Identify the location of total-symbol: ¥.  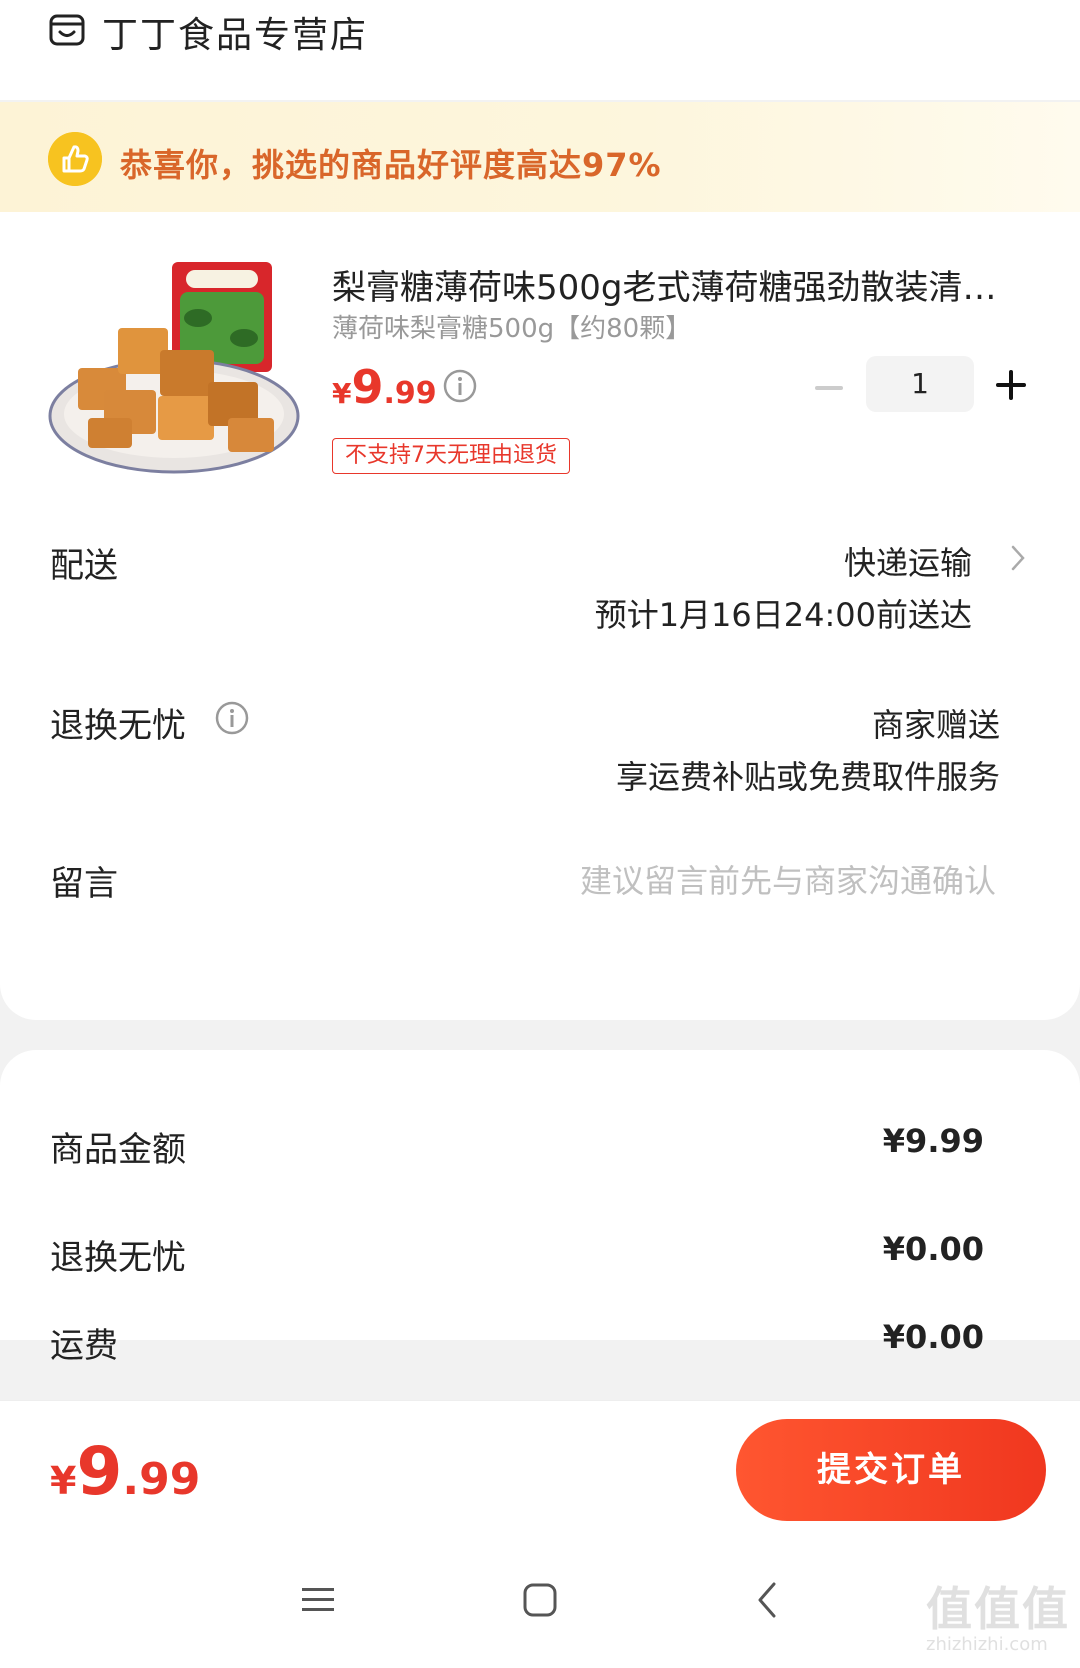
(63, 1481).